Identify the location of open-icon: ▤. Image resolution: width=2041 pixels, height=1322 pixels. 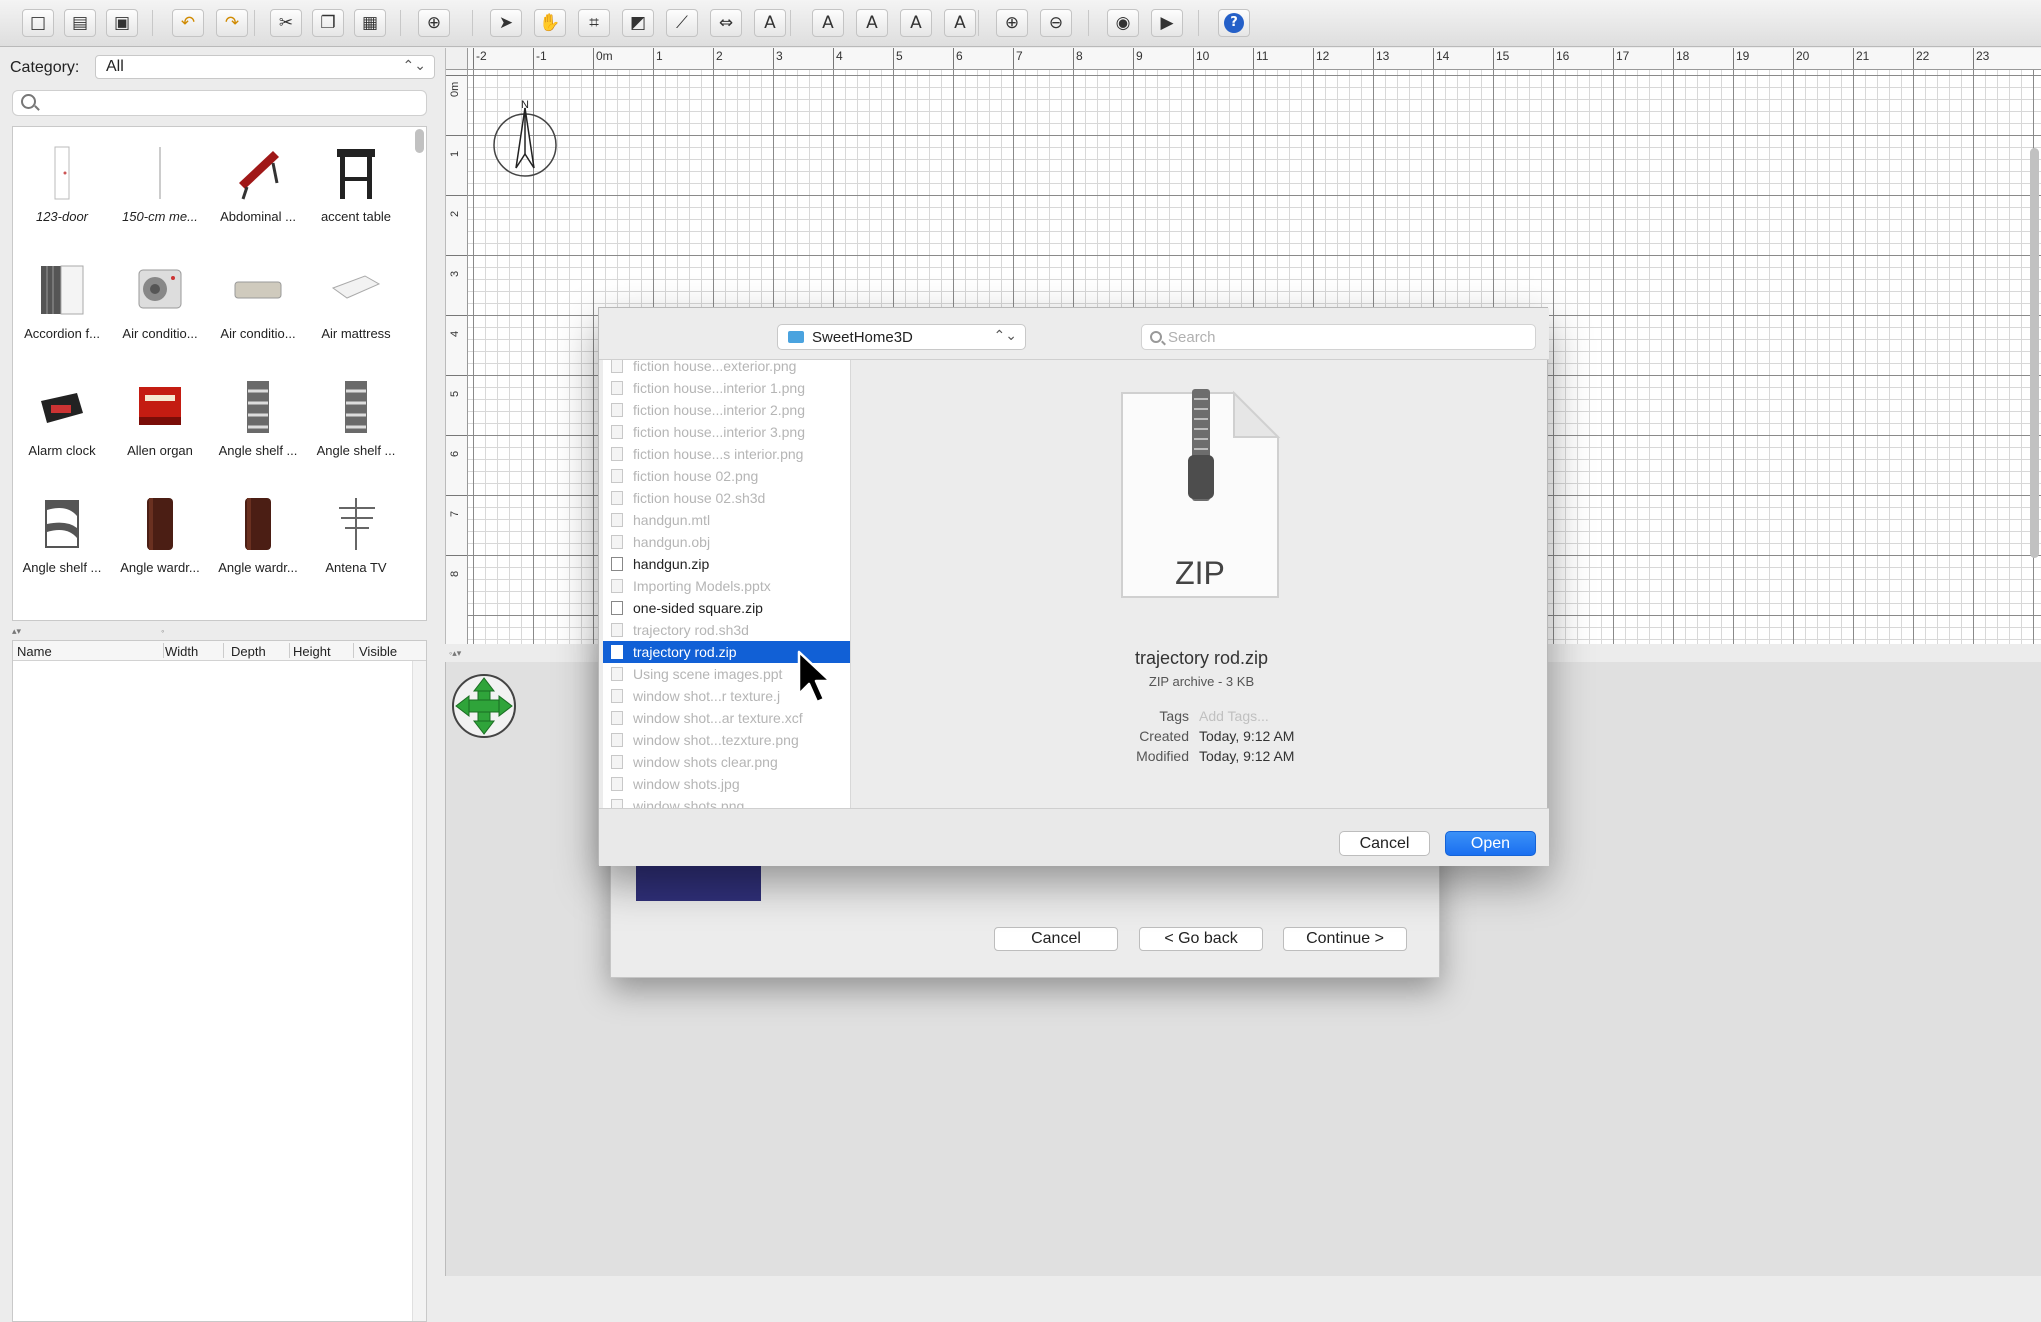
(80, 23).